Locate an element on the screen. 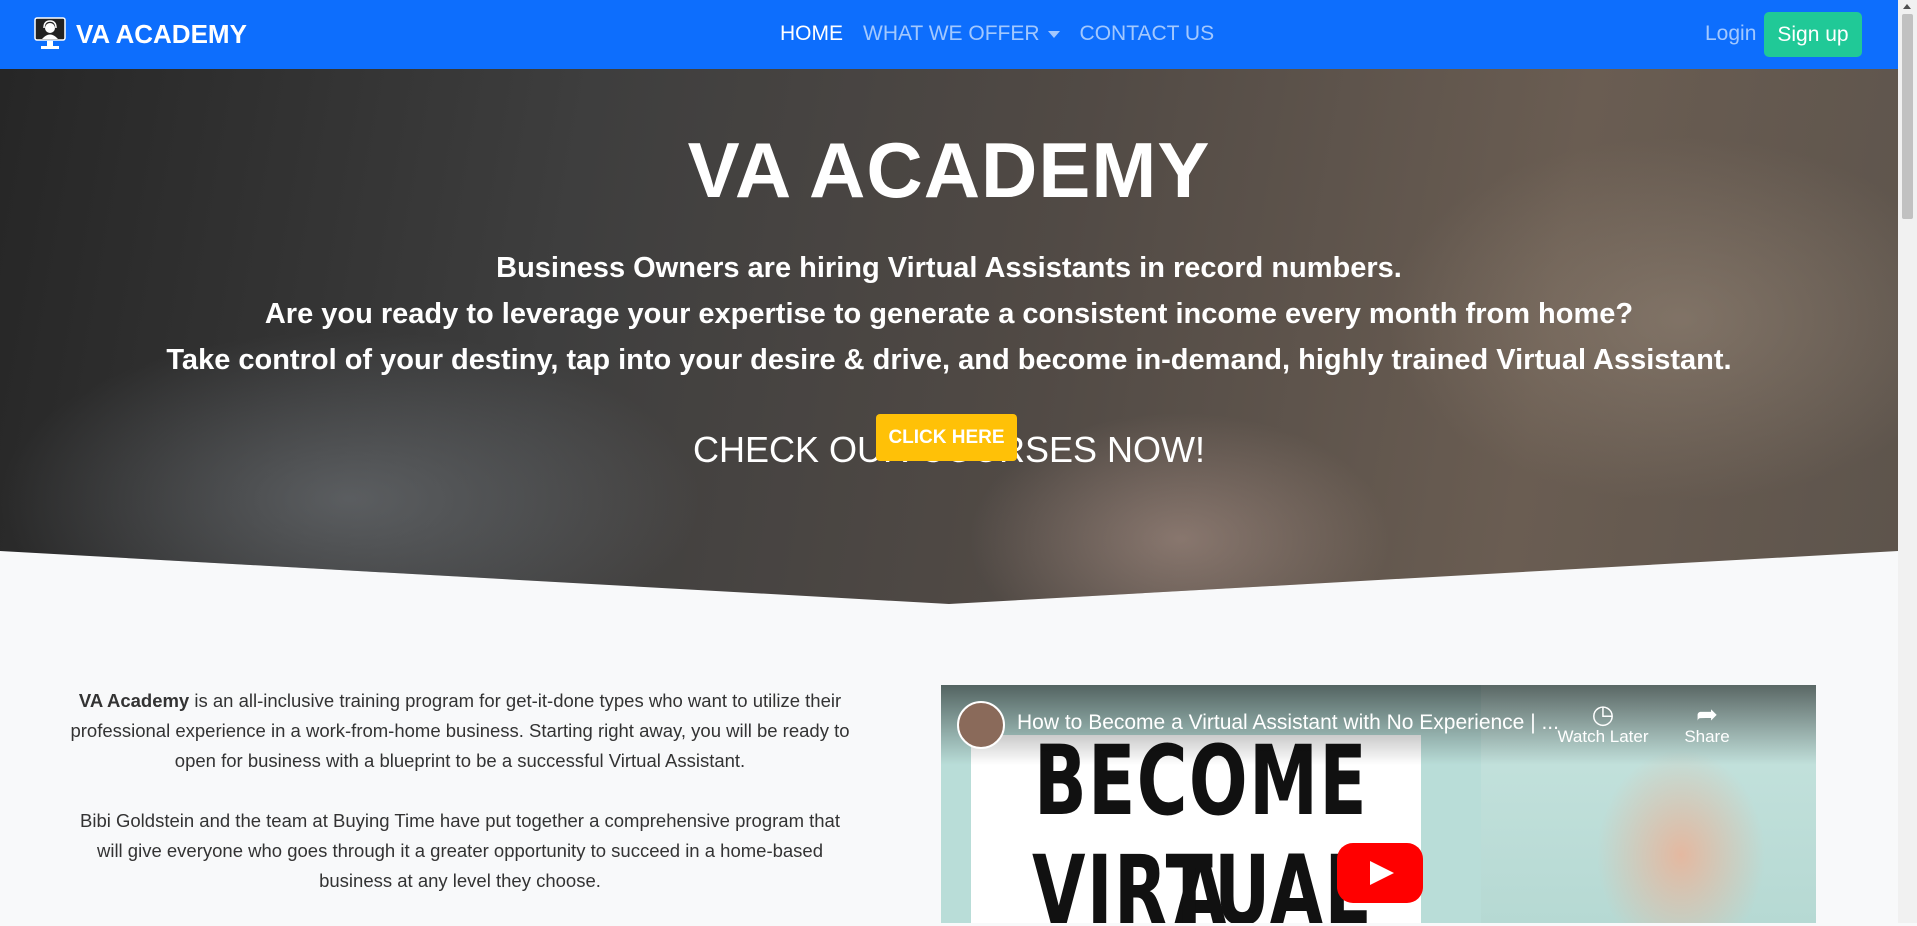 Image resolution: width=1917 pixels, height=926 pixels. brand-name: VA ACADEMY is located at coordinates (161, 33).